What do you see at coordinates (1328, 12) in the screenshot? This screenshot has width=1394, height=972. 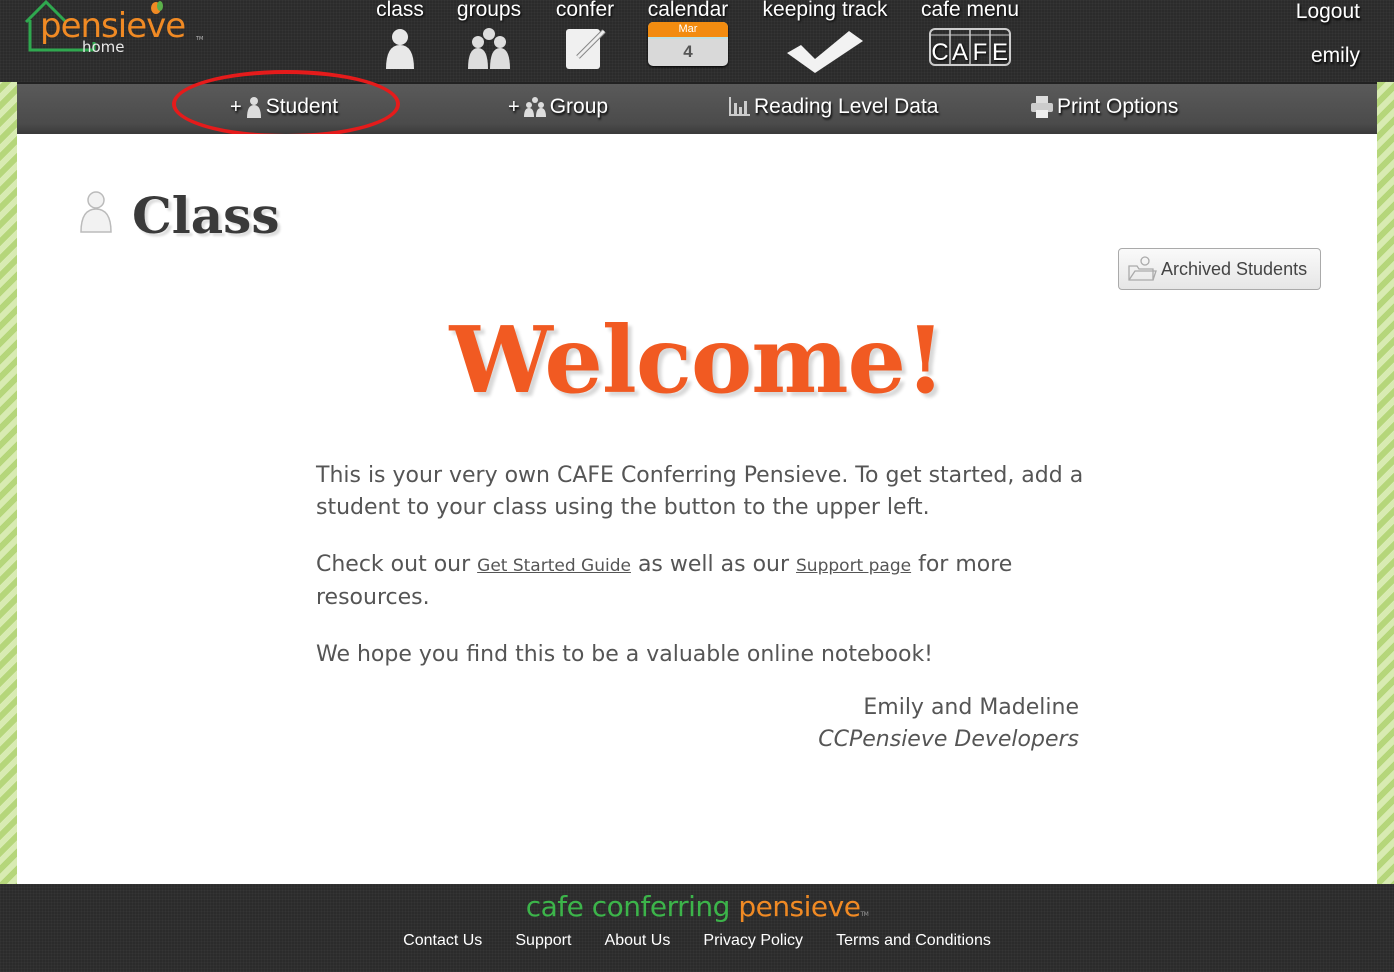 I see `logout-link: Logout` at bounding box center [1328, 12].